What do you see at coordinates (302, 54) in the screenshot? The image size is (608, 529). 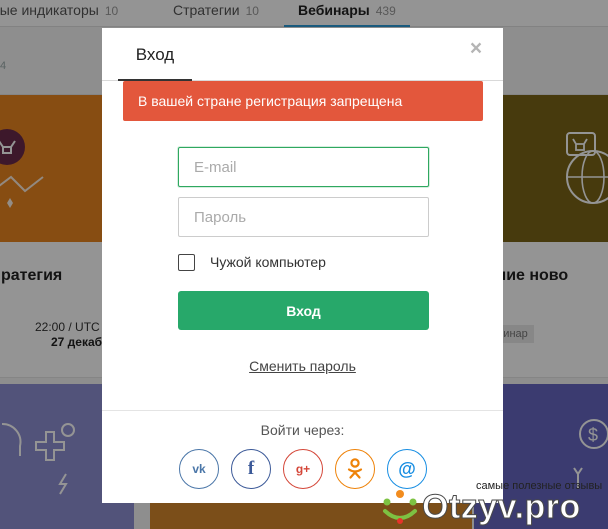 I see `modal-header: Вход ×` at bounding box center [302, 54].